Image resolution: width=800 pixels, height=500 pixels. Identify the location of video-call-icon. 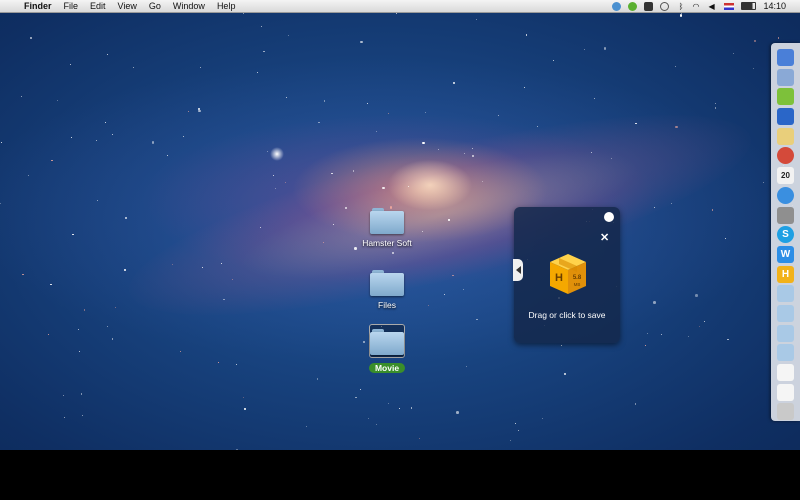
(785, 117).